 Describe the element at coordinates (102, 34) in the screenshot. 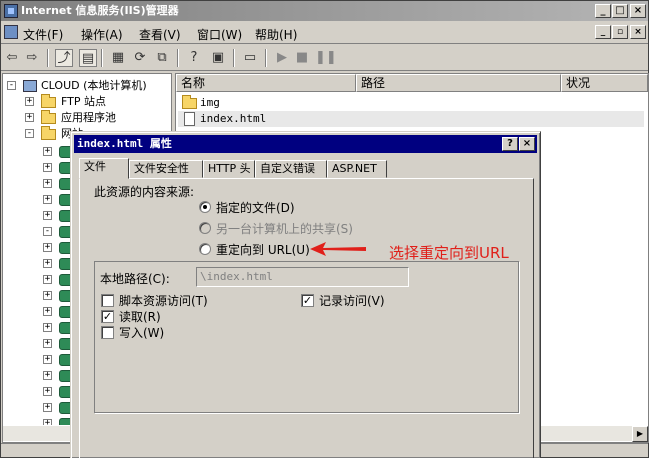

I see `menu-action: 操作(A)` at that location.